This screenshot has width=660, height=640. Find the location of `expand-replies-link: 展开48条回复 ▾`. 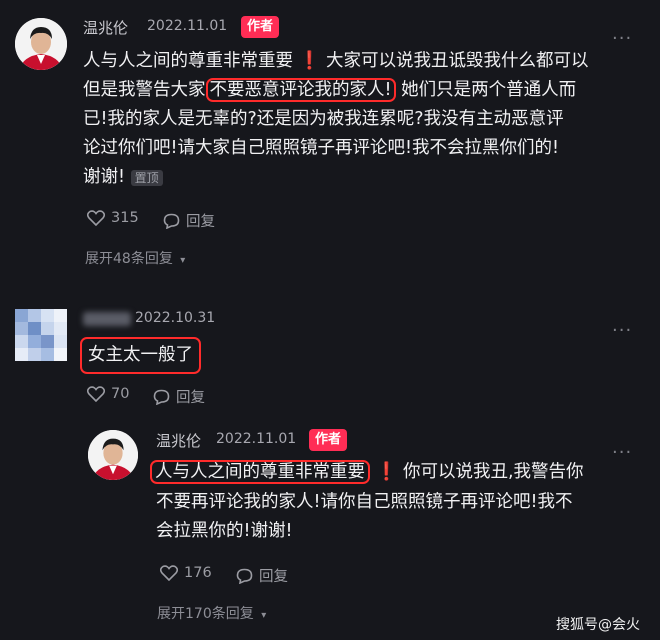

expand-replies-link: 展开48条回复 ▾ is located at coordinates (135, 258).